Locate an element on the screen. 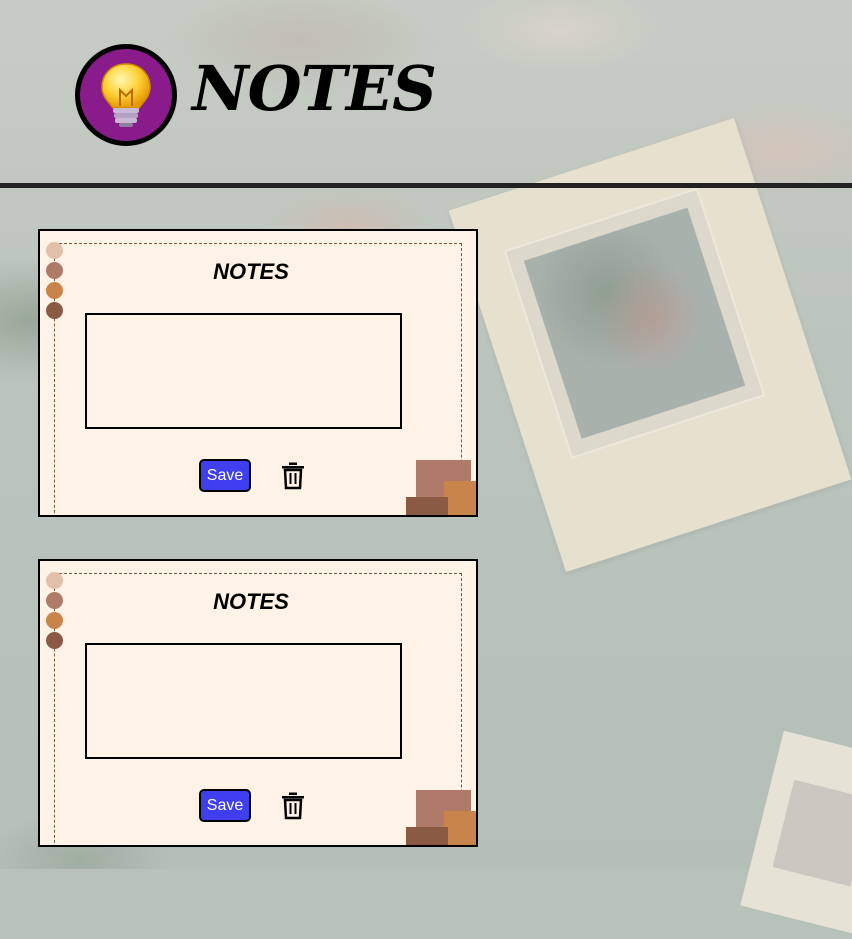 This screenshot has height=939, width=852. logo is located at coordinates (126, 95).